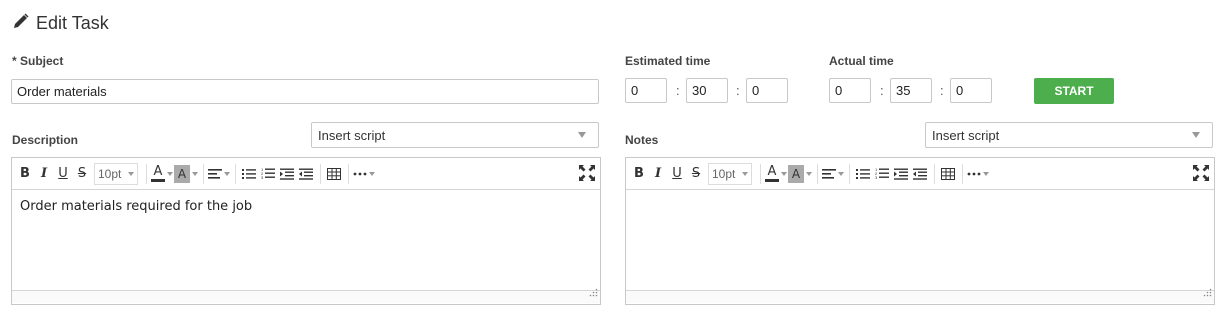  I want to click on actual-time-label: Actual time, so click(861, 61).